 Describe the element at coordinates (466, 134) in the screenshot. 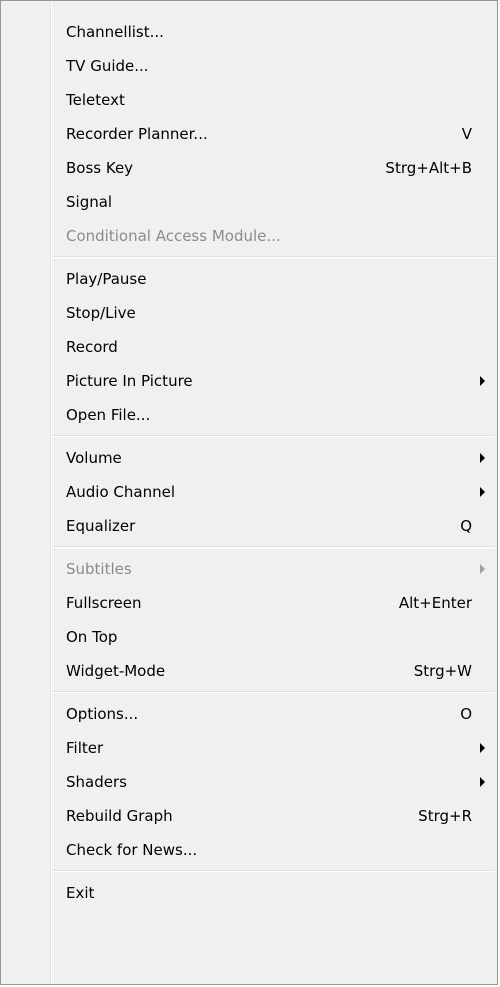

I see `menu-item-shortcut: V` at that location.